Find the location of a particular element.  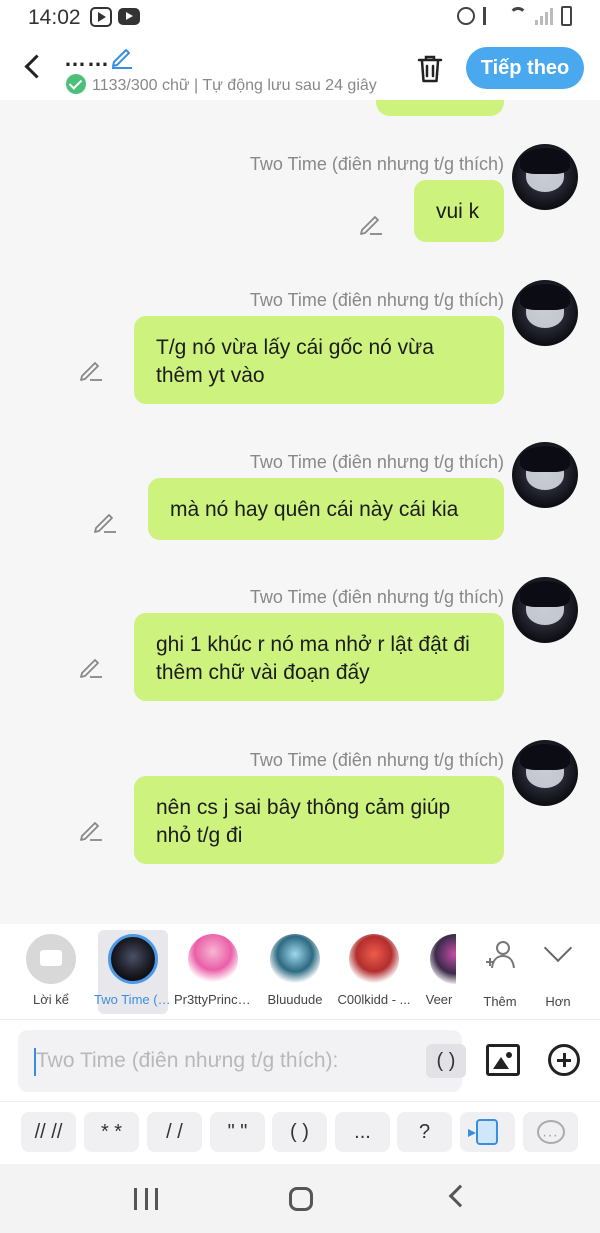

status-time: 14:02 is located at coordinates (54, 17).